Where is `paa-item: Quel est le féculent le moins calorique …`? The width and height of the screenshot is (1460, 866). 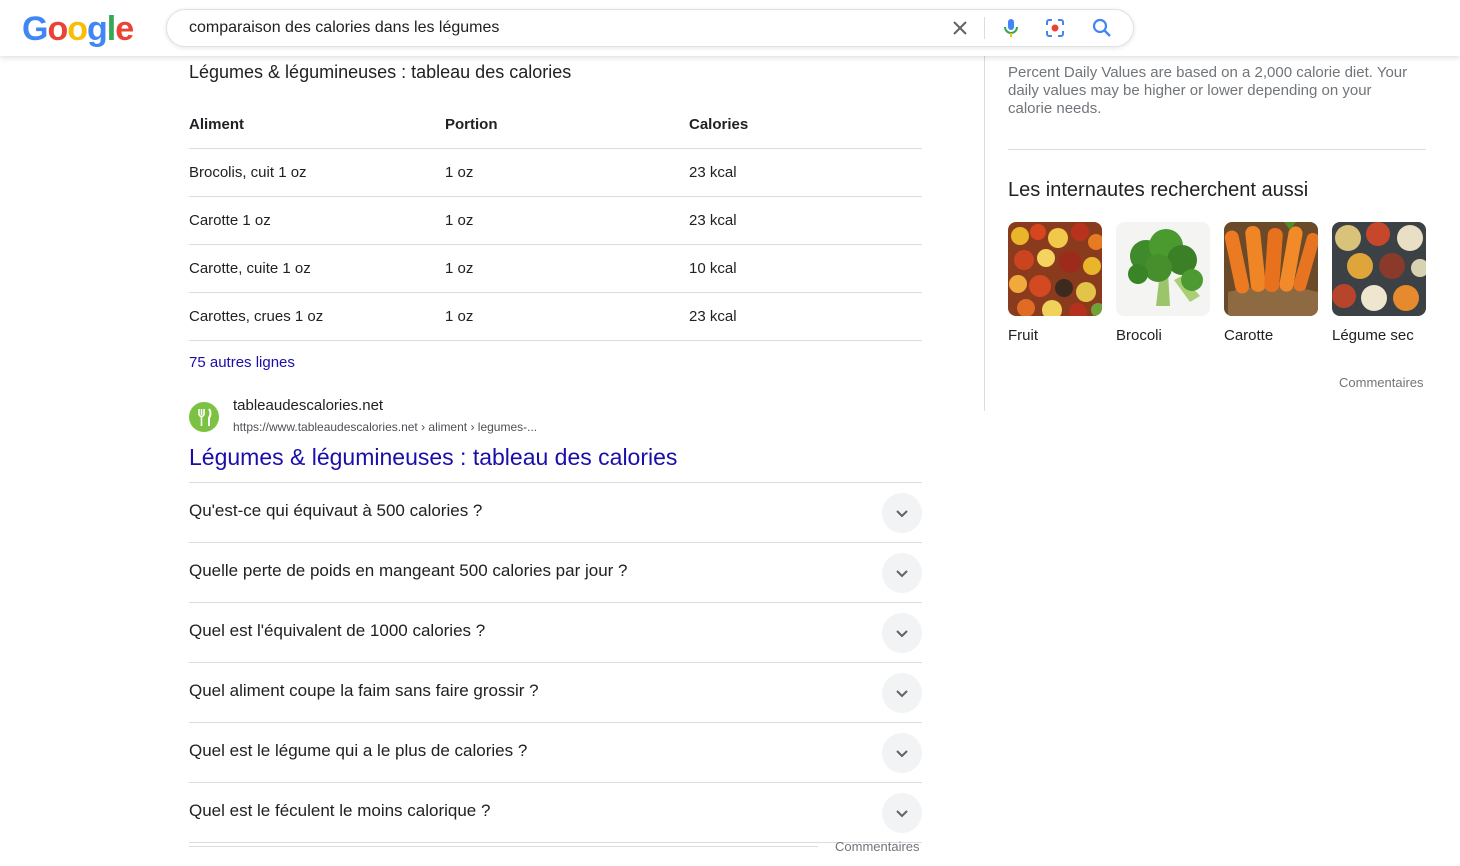
paa-item: Quel est le féculent le moins calorique … is located at coordinates (555, 813).